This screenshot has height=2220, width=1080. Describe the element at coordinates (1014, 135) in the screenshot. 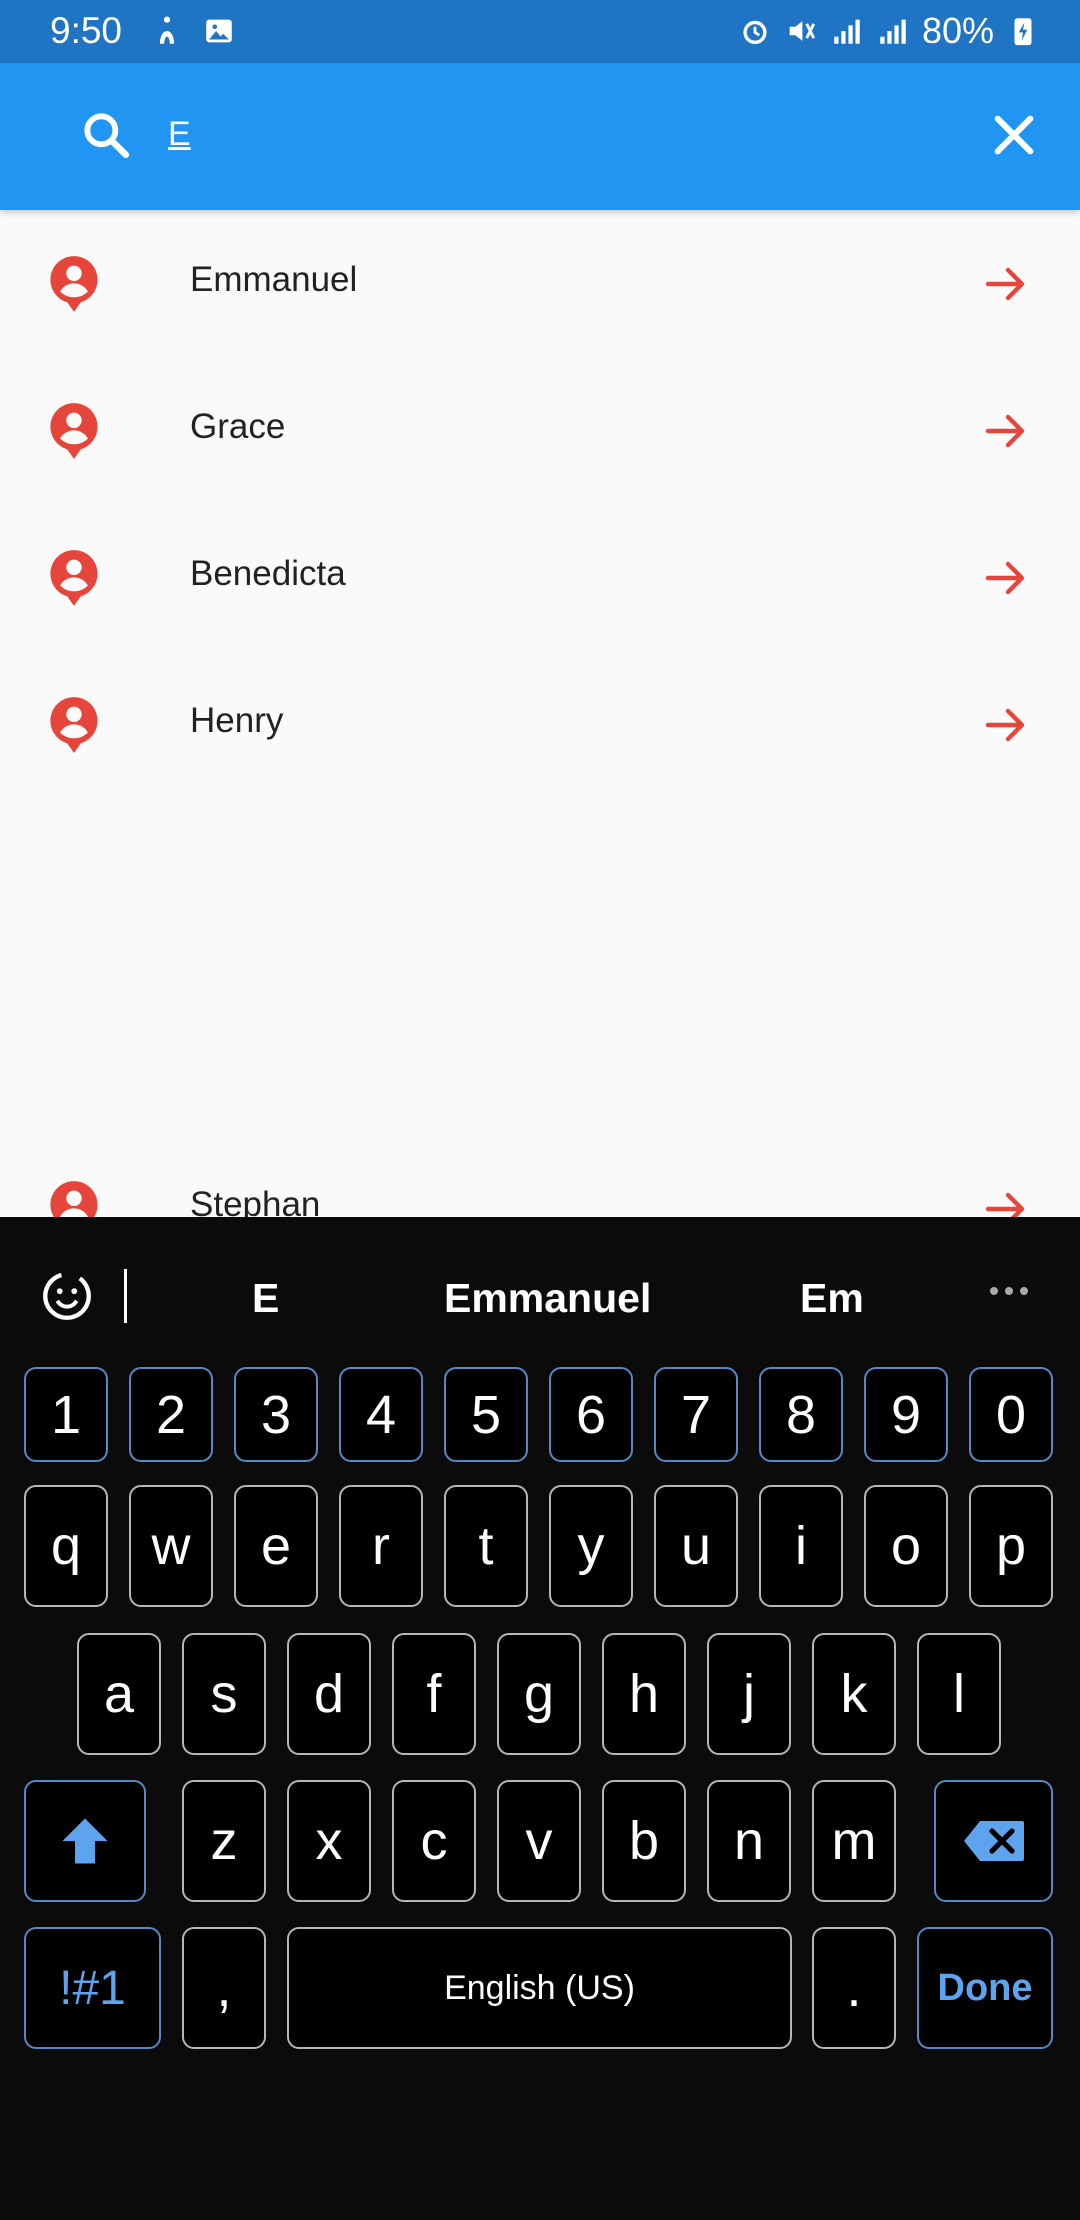

I see `close-icon` at that location.